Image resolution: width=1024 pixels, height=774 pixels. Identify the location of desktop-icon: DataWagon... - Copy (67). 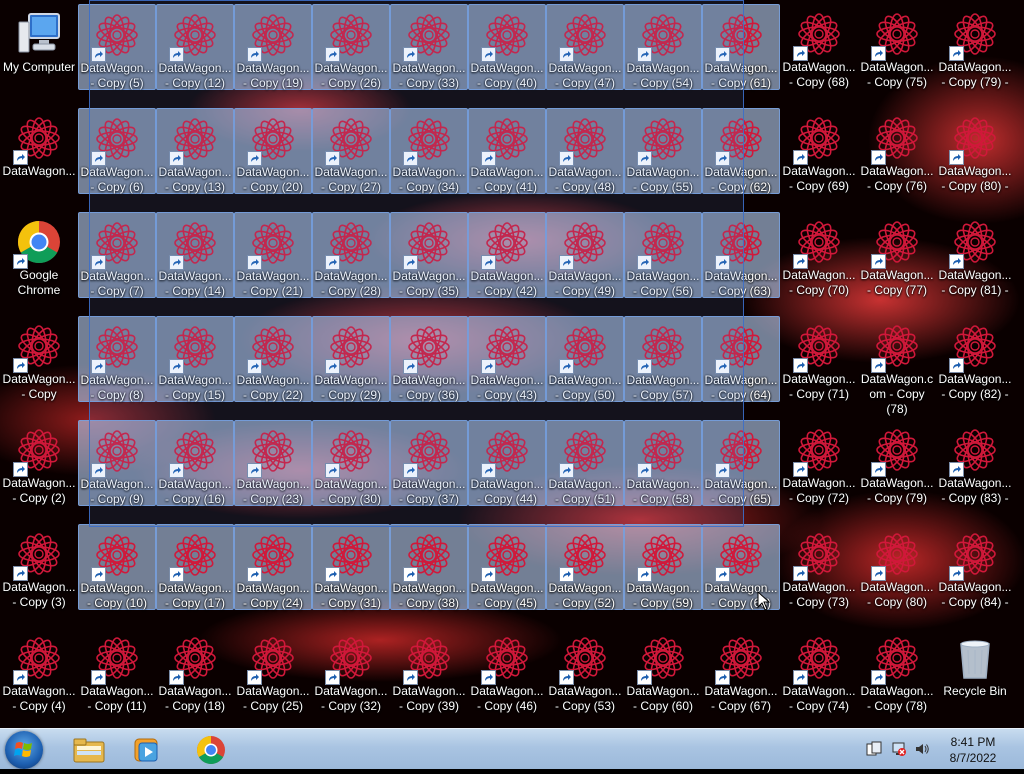
(741, 678).